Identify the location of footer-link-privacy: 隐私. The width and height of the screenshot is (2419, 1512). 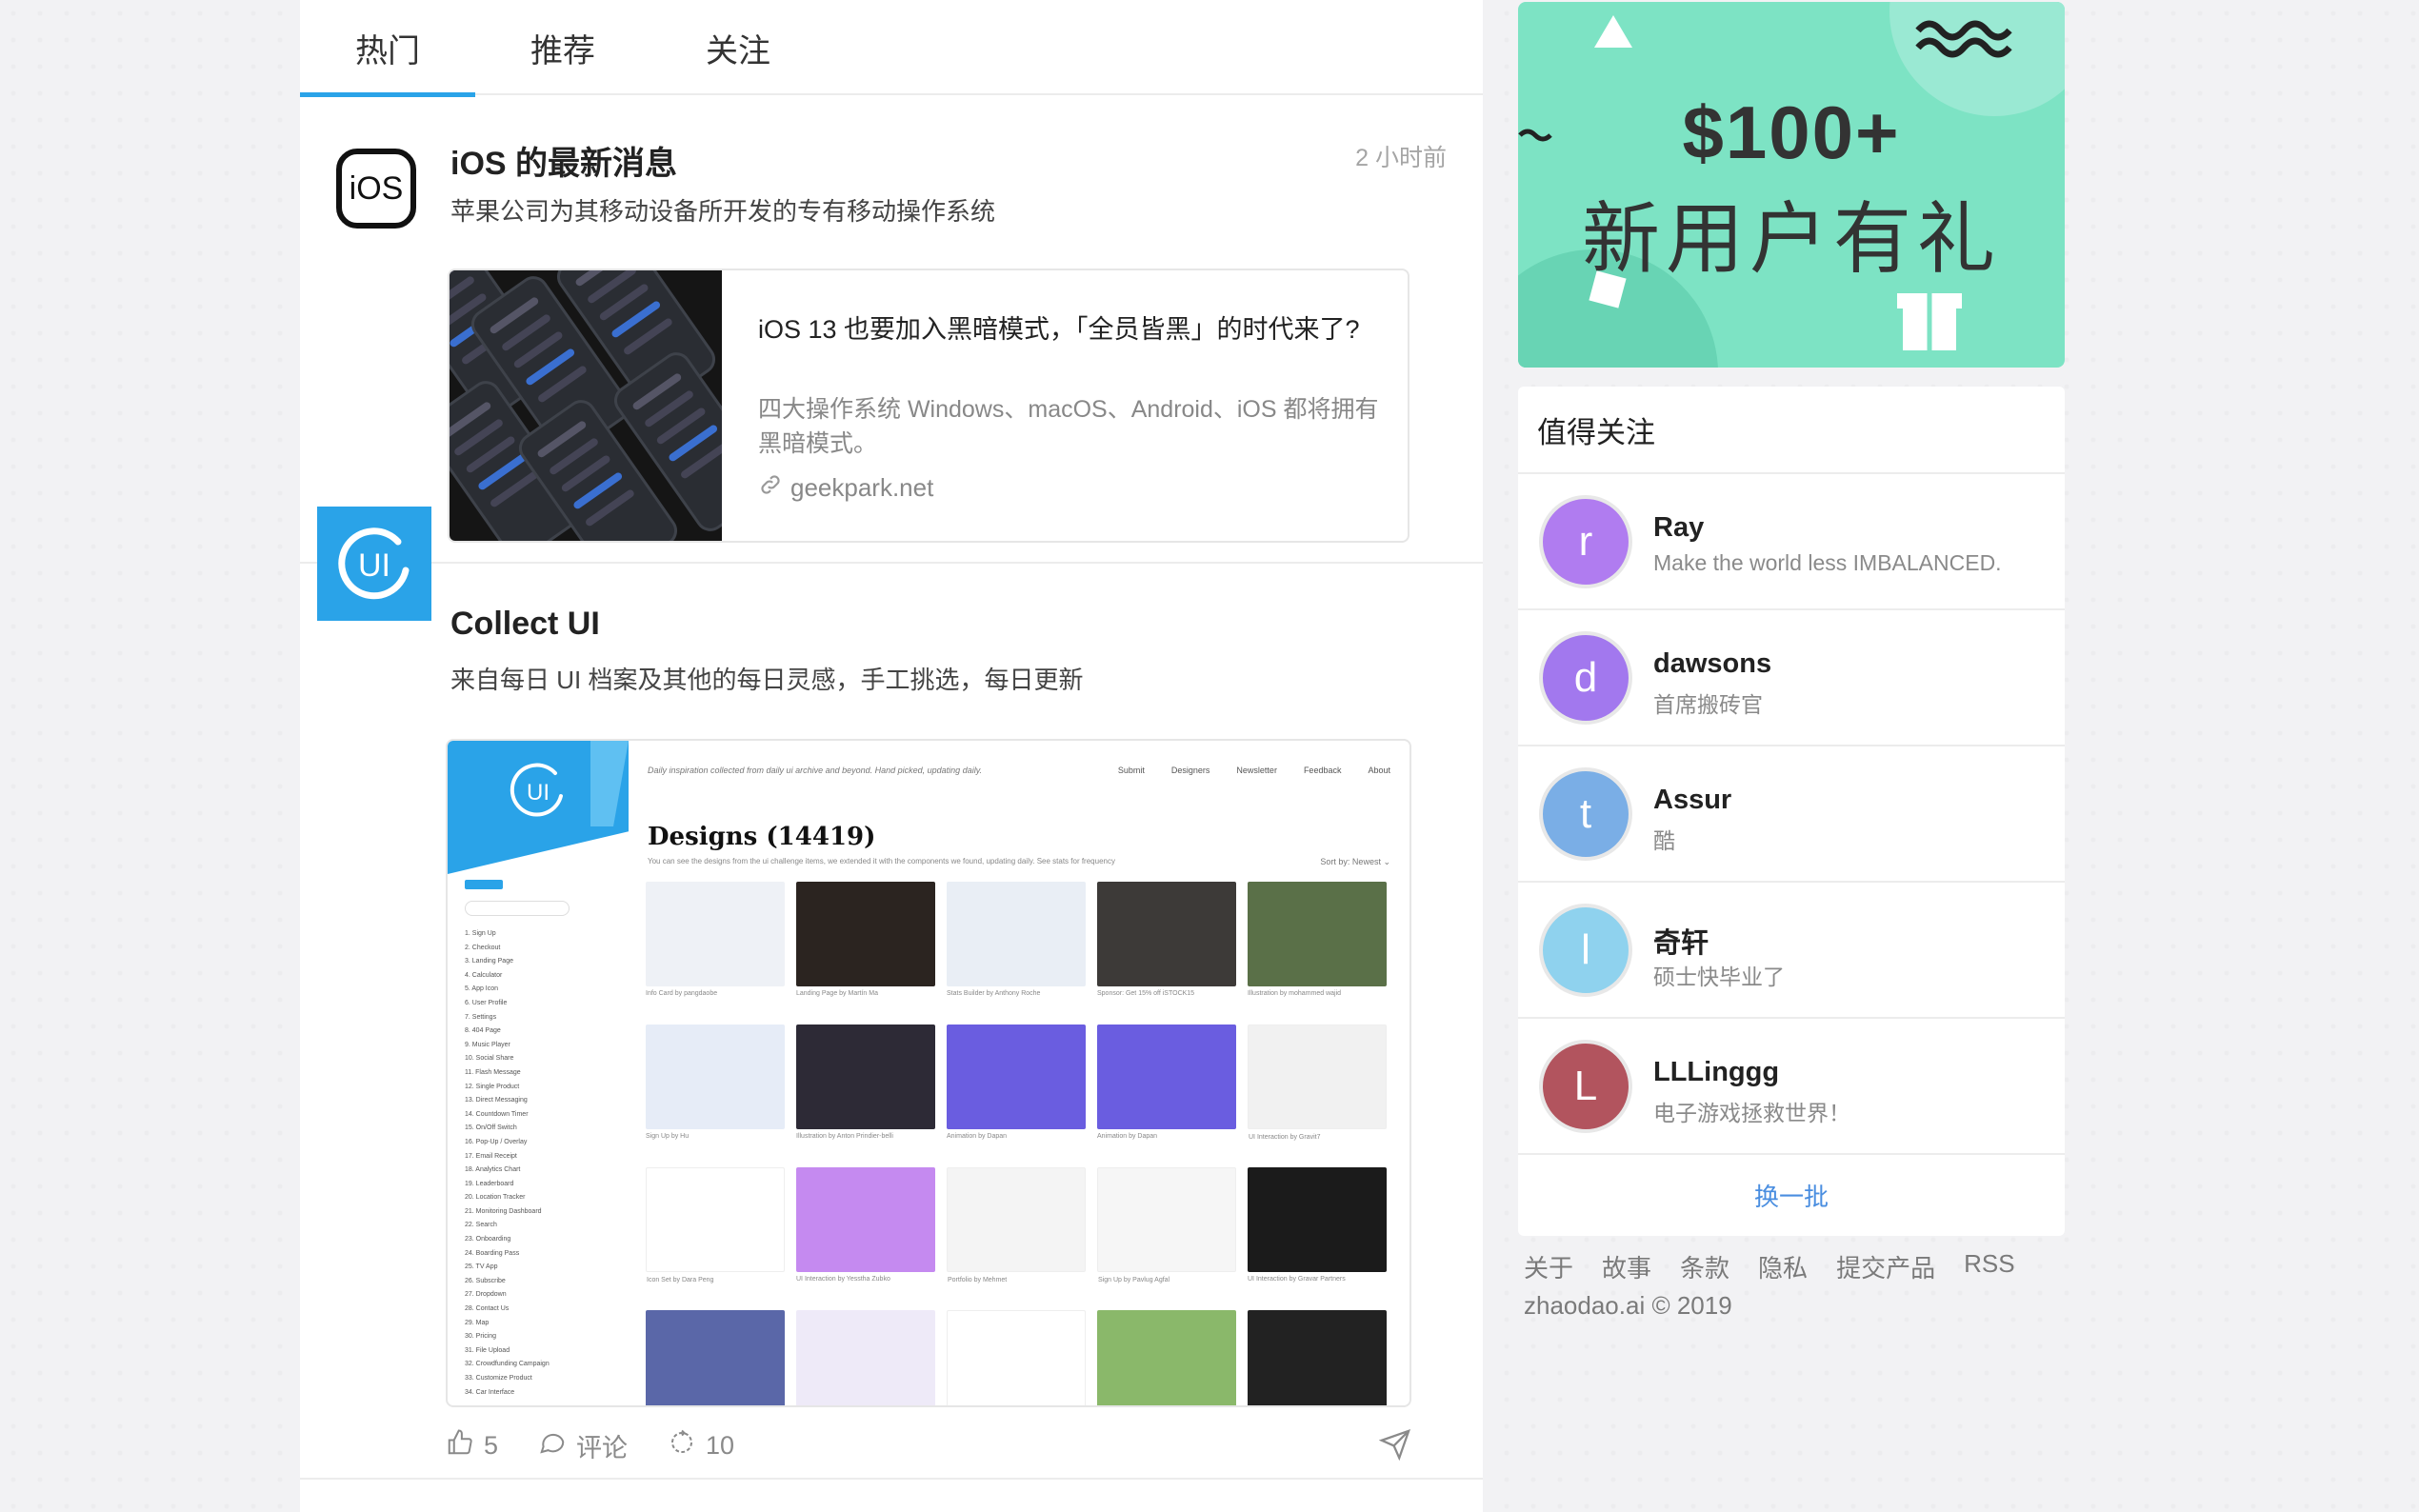
(1783, 1266).